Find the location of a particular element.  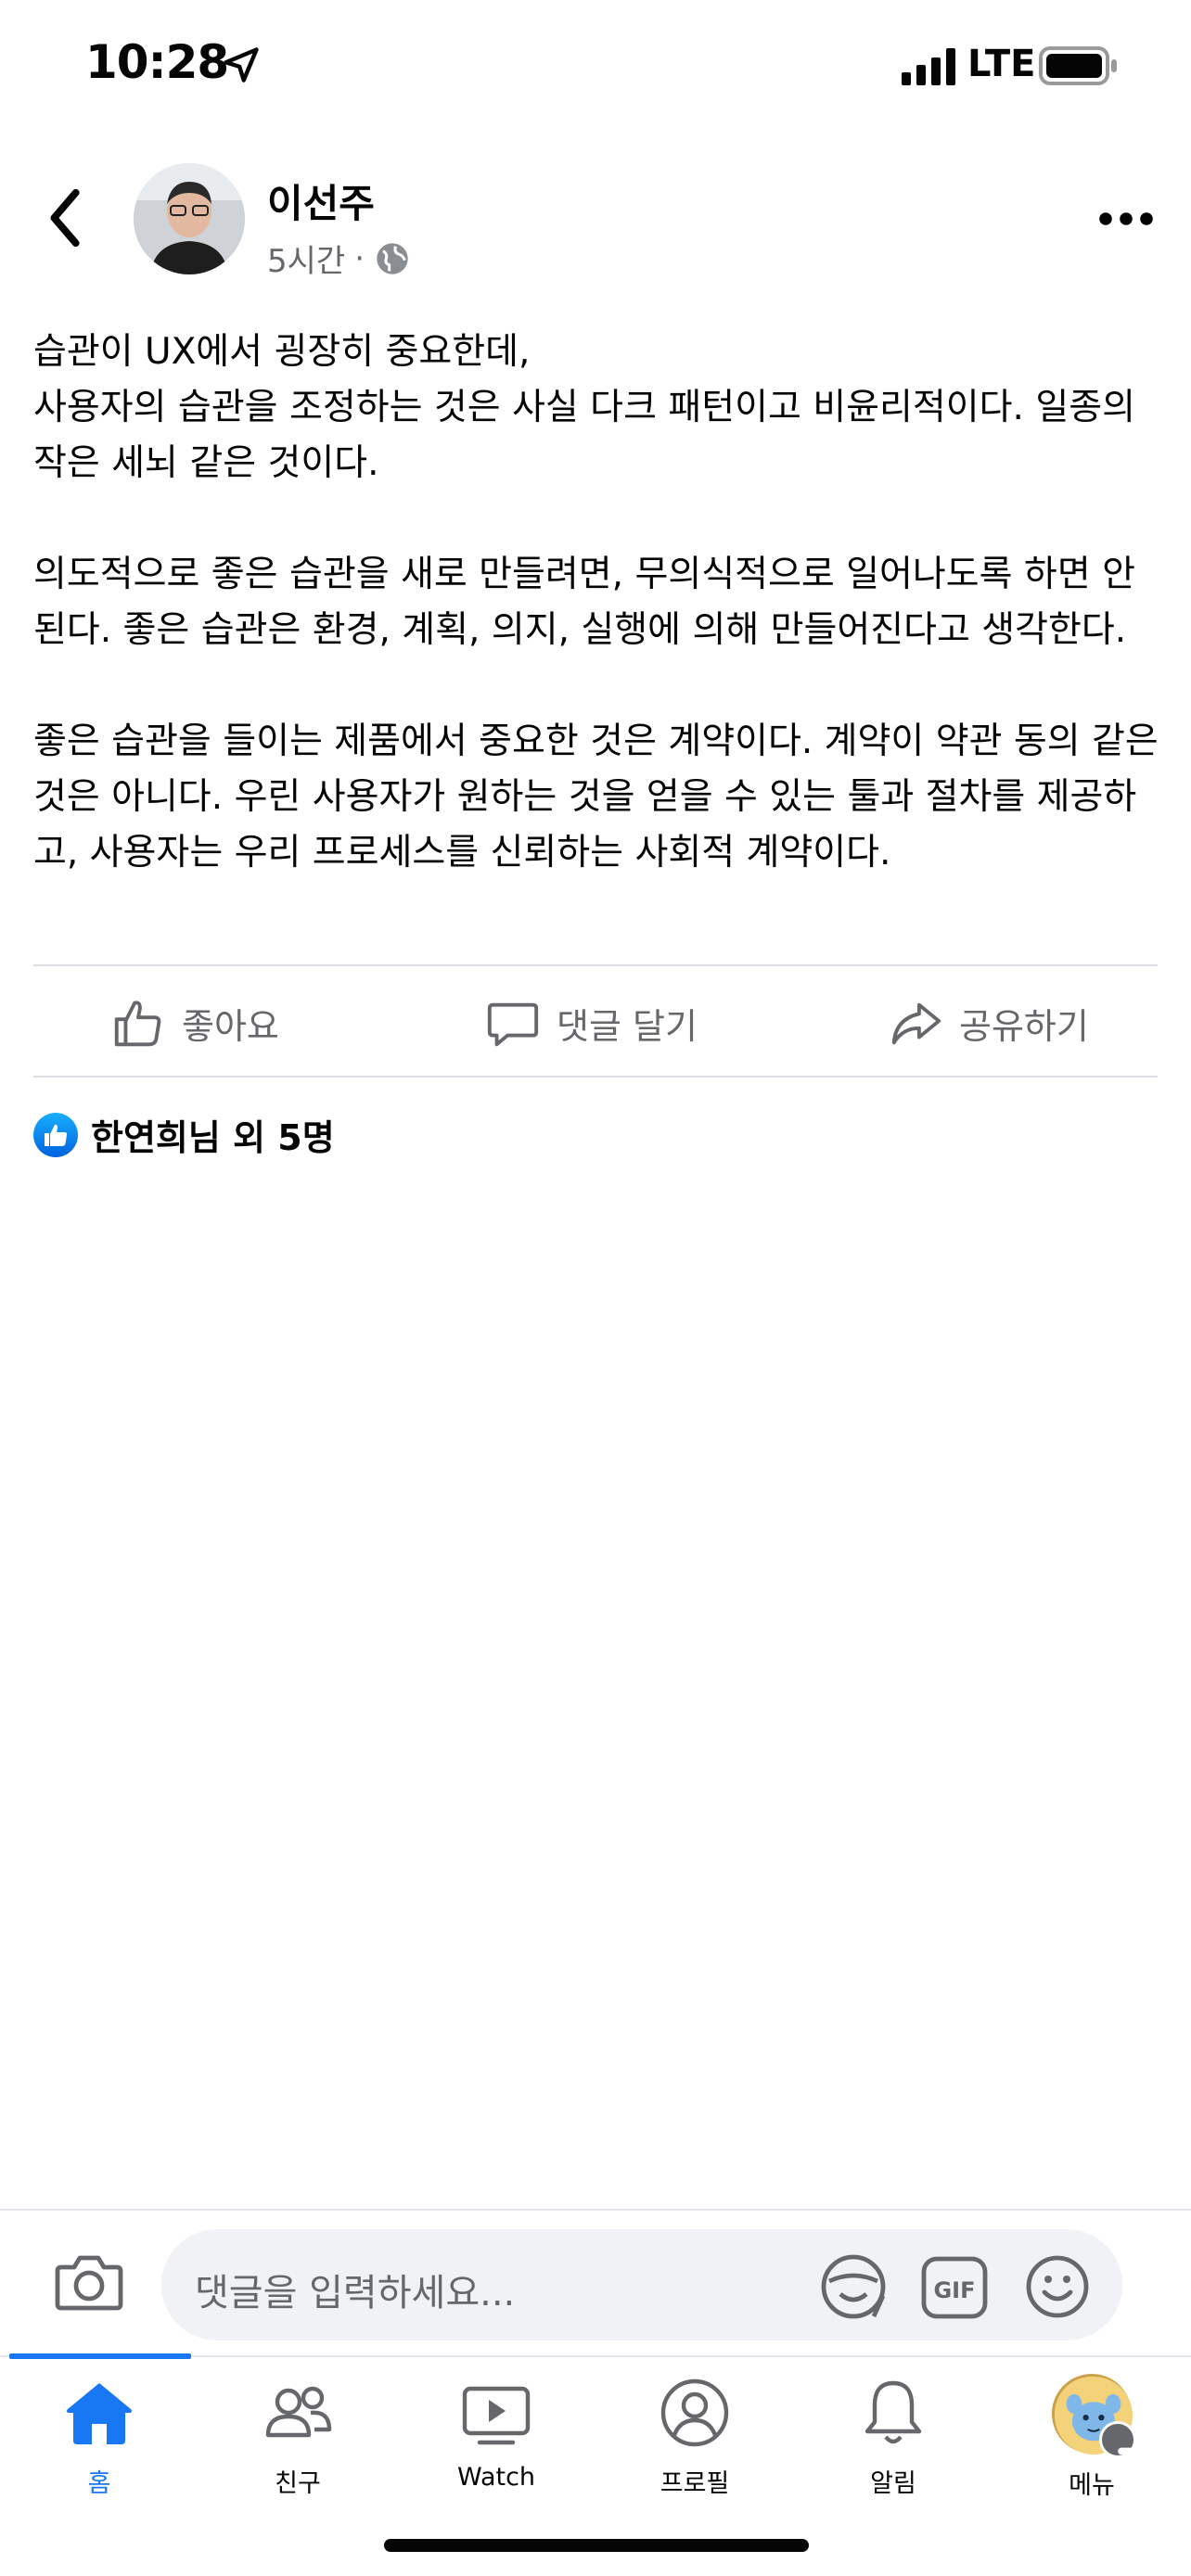

author-photo is located at coordinates (190, 218).